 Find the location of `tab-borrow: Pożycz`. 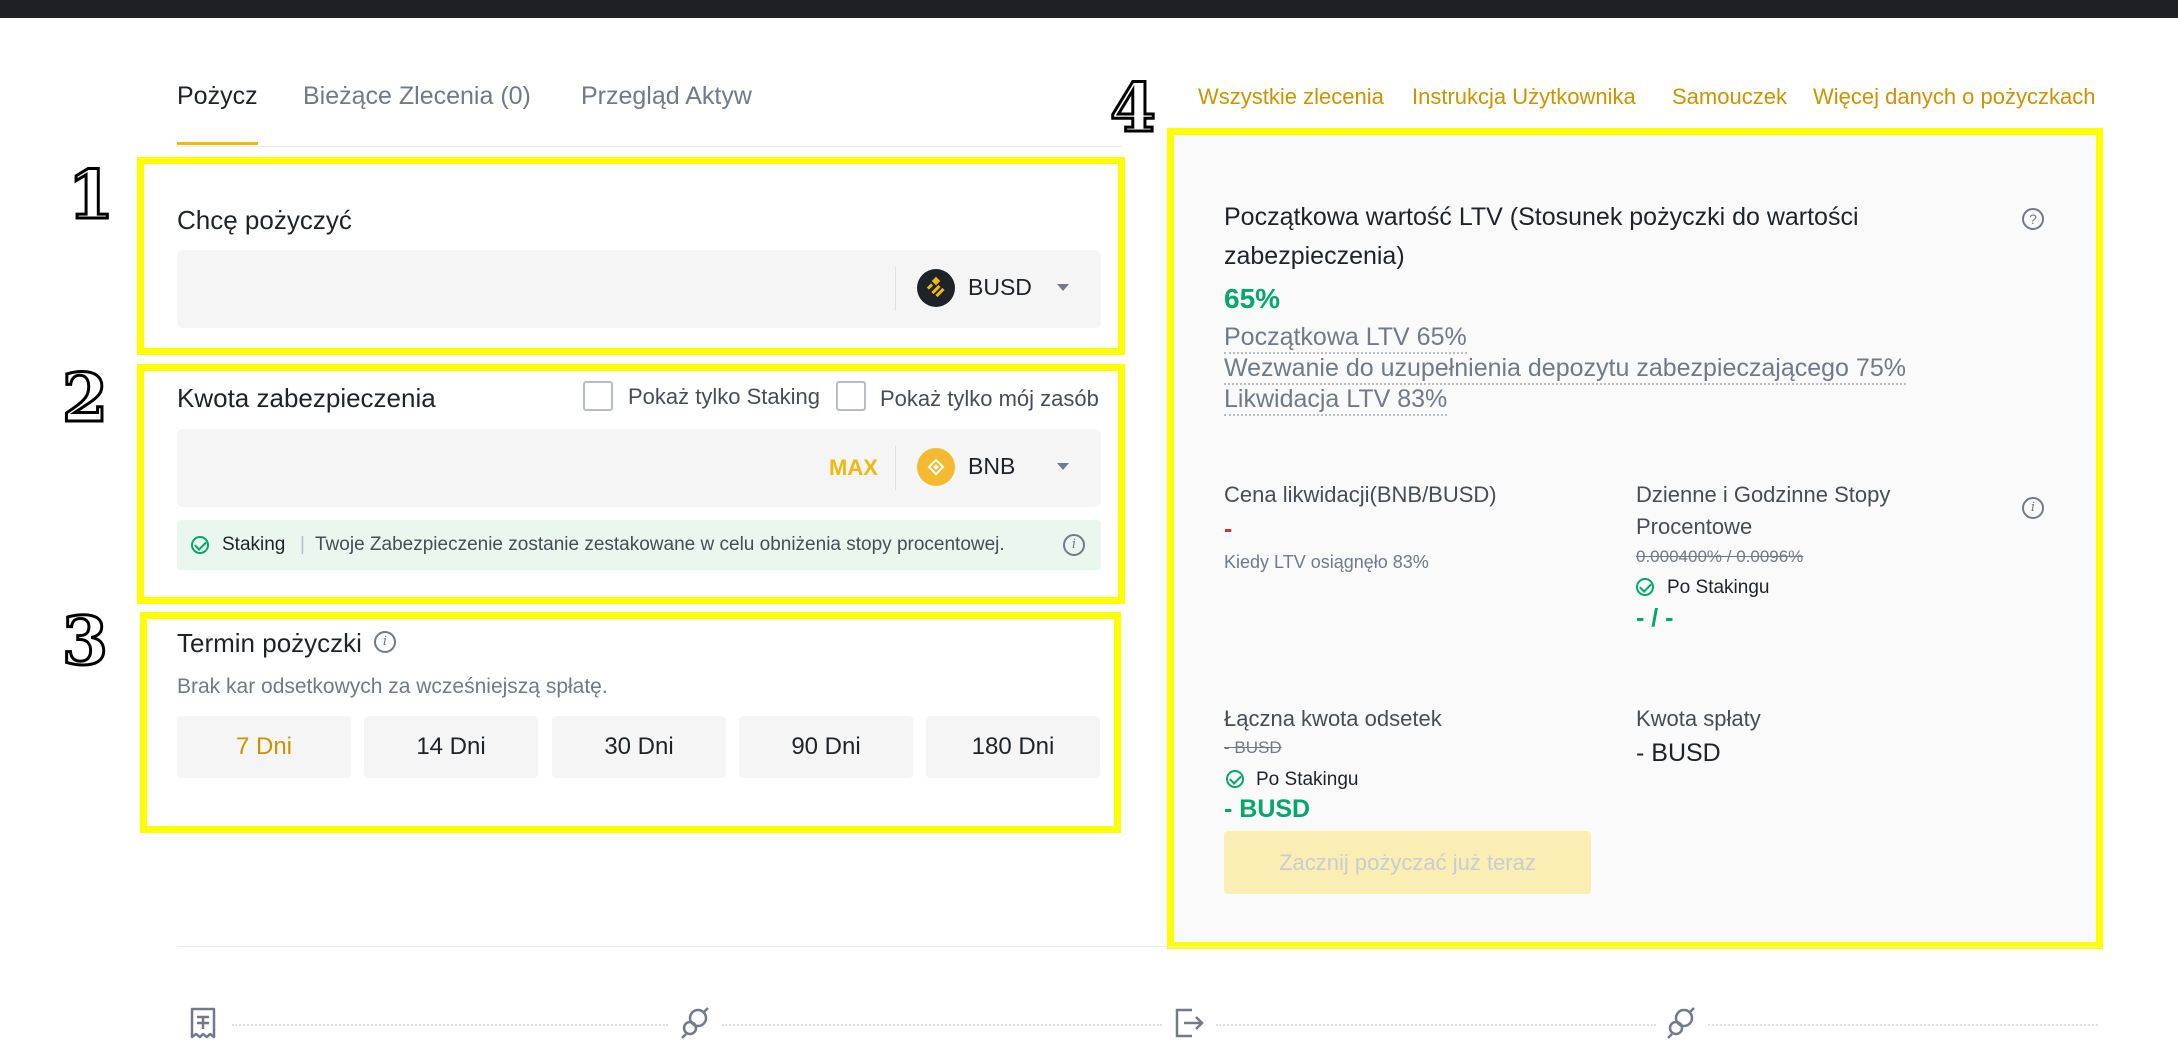

tab-borrow: Pożycz is located at coordinates (217, 96).